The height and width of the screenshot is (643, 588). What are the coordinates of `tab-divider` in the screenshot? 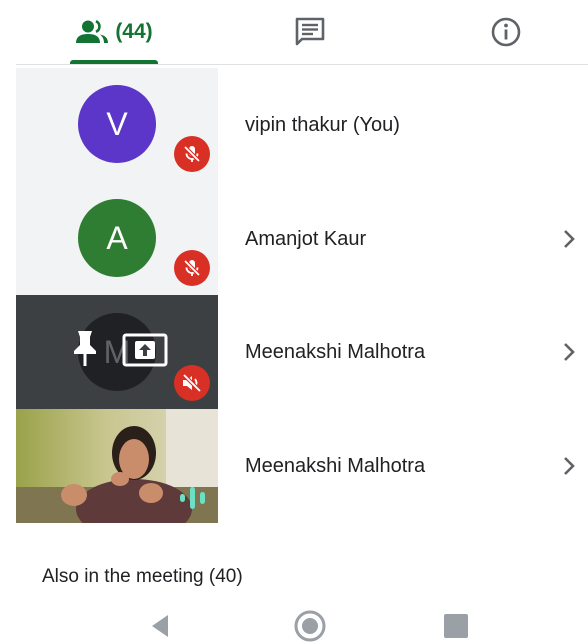 It's located at (302, 64).